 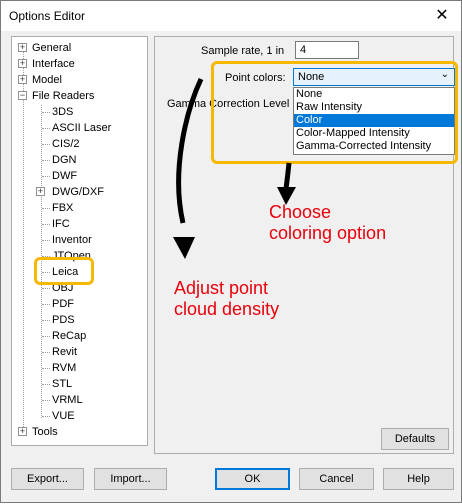 I want to click on tree-item-label: FBX, so click(x=63, y=208).